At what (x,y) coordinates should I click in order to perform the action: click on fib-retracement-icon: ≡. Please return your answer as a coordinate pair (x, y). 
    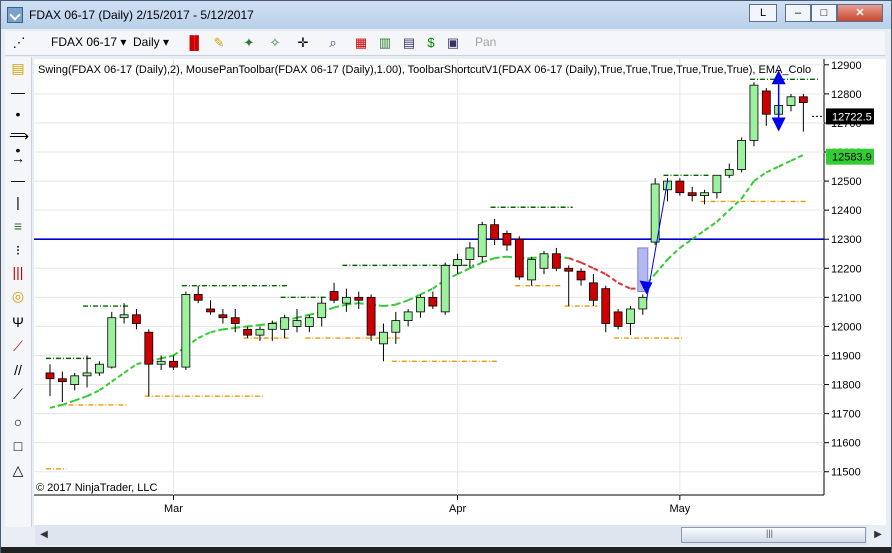
    Looking at the image, I should click on (18, 226).